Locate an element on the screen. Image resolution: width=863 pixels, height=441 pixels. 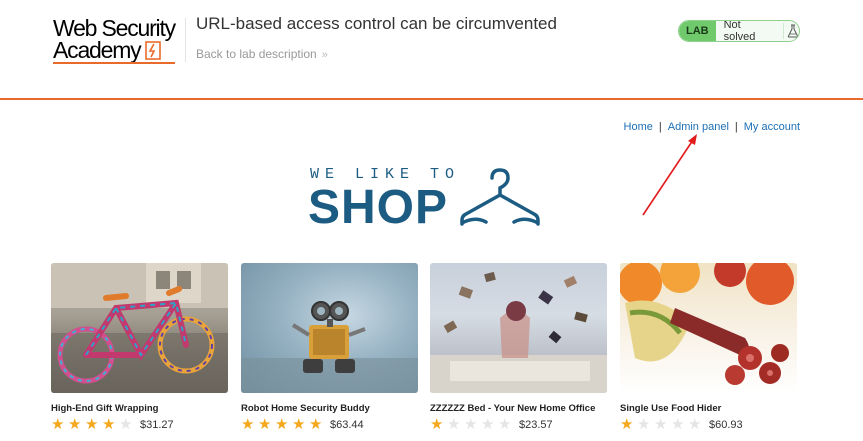
back-to-lab-description-link: Back to lab description » is located at coordinates (262, 54).